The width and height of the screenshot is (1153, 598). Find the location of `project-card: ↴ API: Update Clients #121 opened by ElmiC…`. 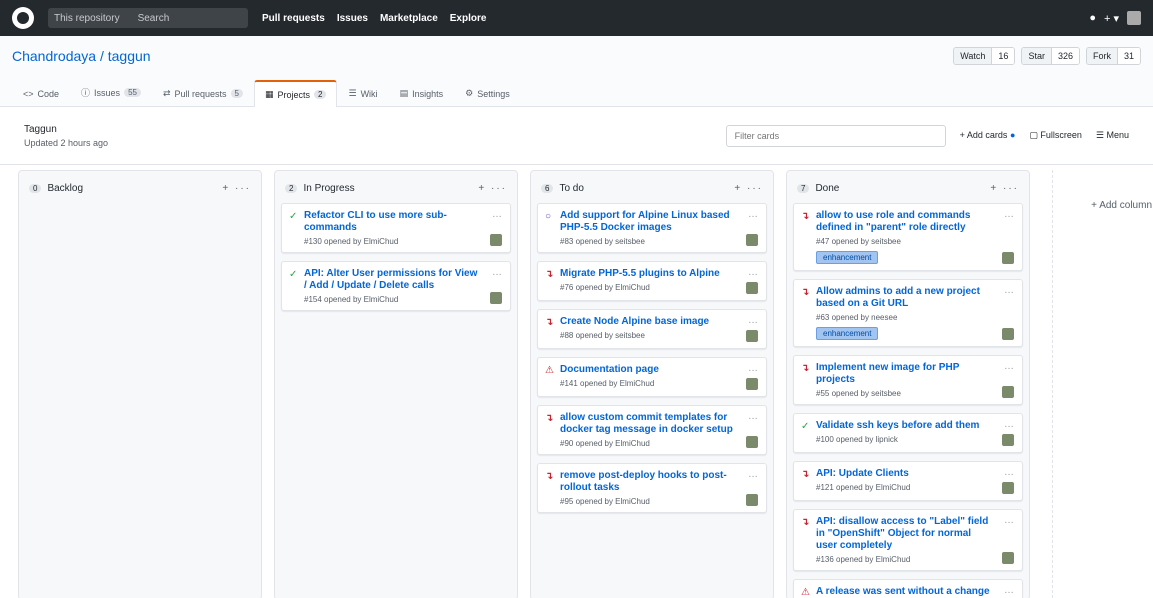

project-card: ↴ API: Update Clients #121 opened by ElmiC… is located at coordinates (908, 481).